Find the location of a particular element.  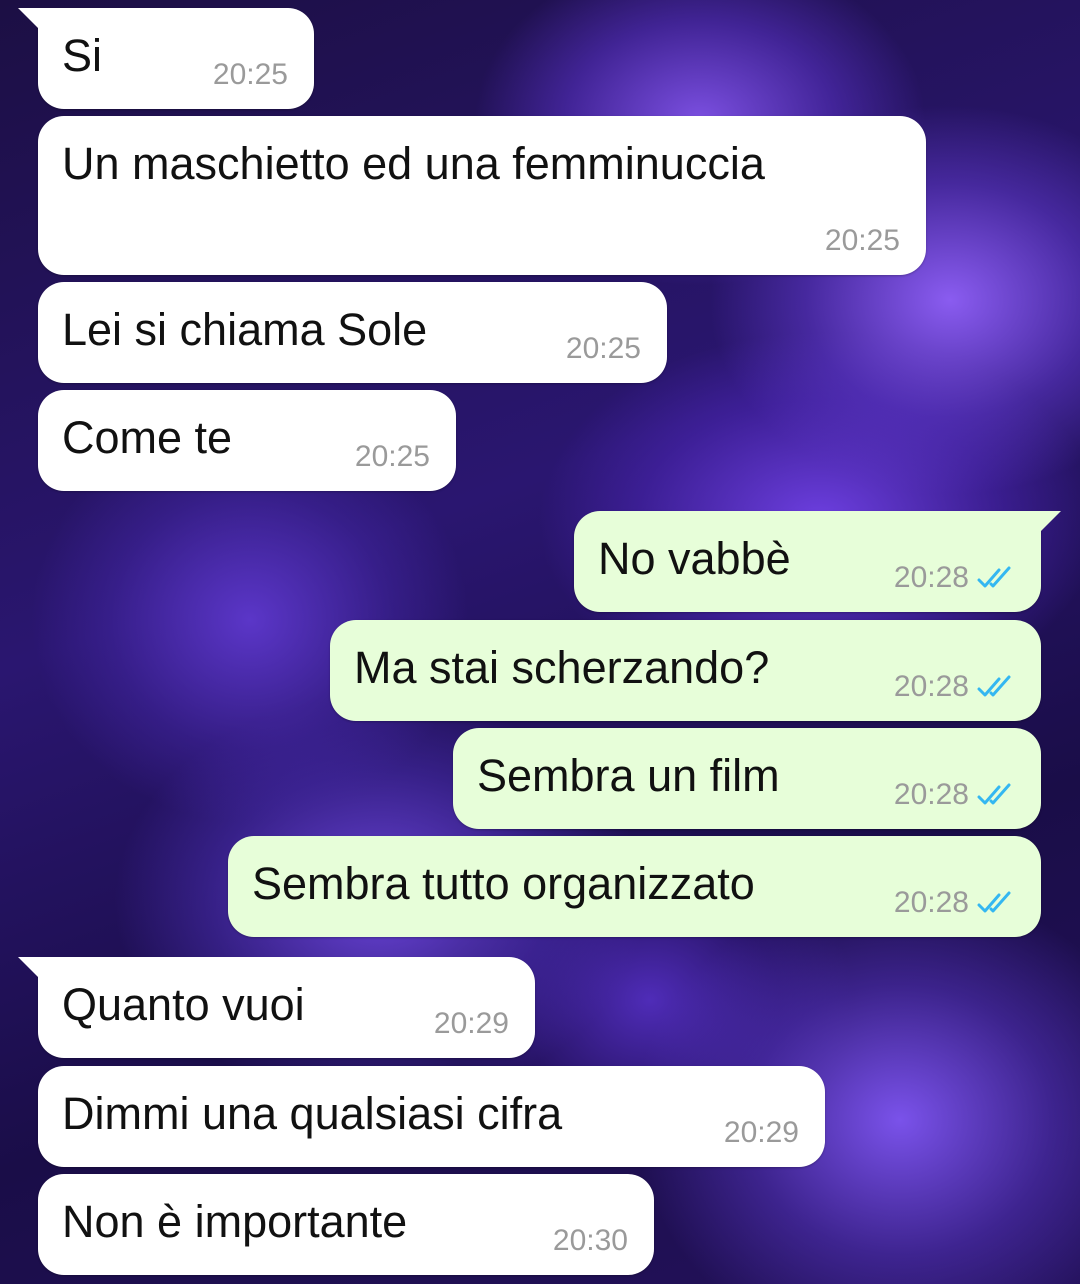

message-bubble-incoming: Lei si chiama Sole 20:25 is located at coordinates (352, 332).